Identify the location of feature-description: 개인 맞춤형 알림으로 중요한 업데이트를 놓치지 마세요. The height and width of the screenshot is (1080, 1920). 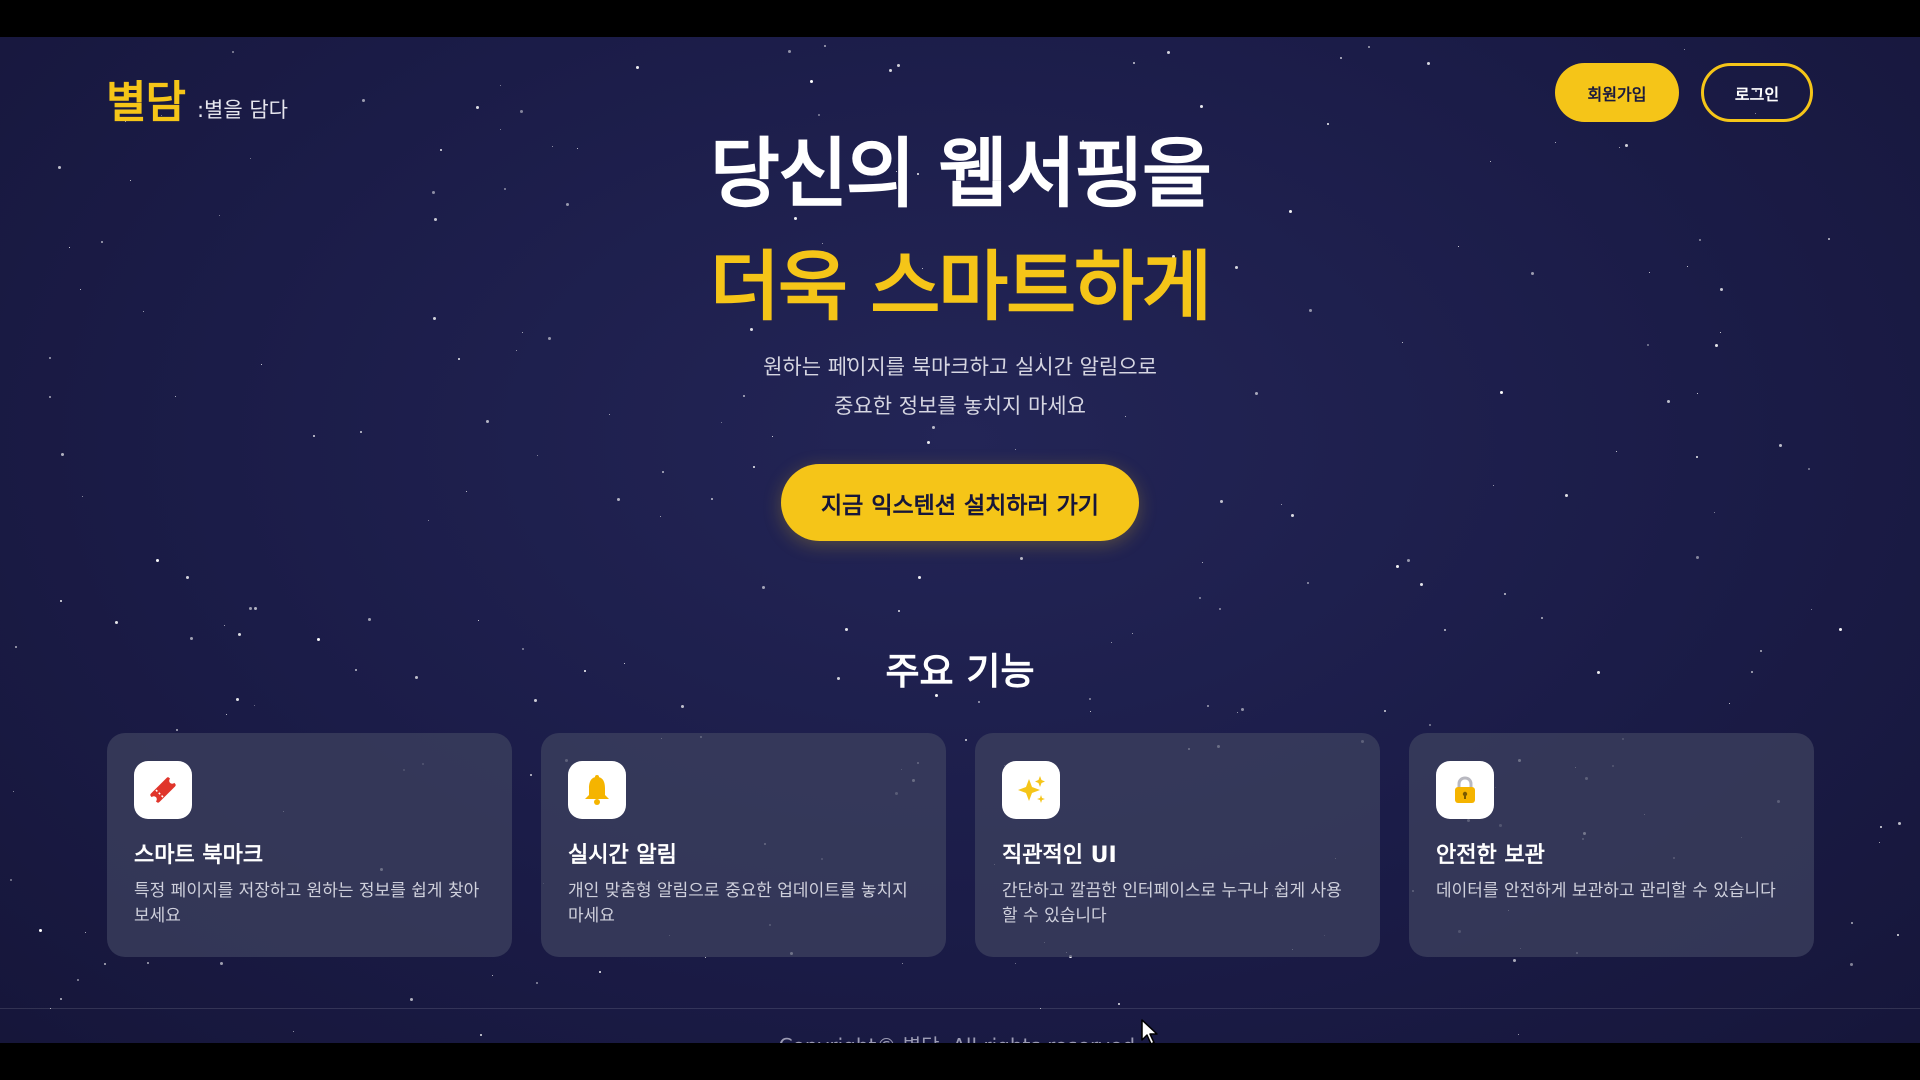
(738, 903).